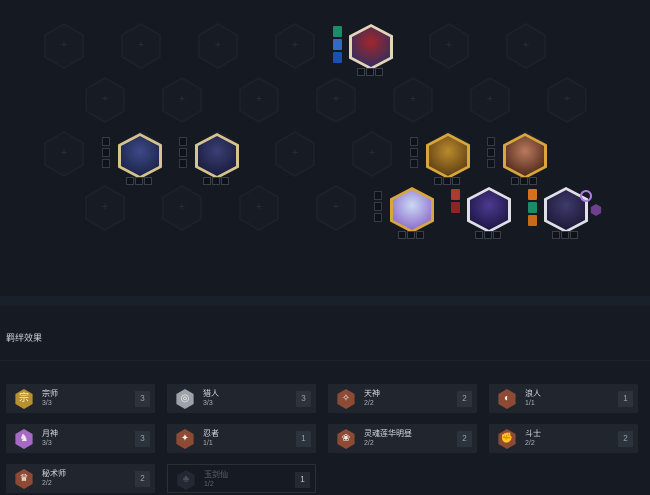  What do you see at coordinates (563, 398) in the screenshot?
I see `trait-card: ◐ 浪人 1/1 1` at bounding box center [563, 398].